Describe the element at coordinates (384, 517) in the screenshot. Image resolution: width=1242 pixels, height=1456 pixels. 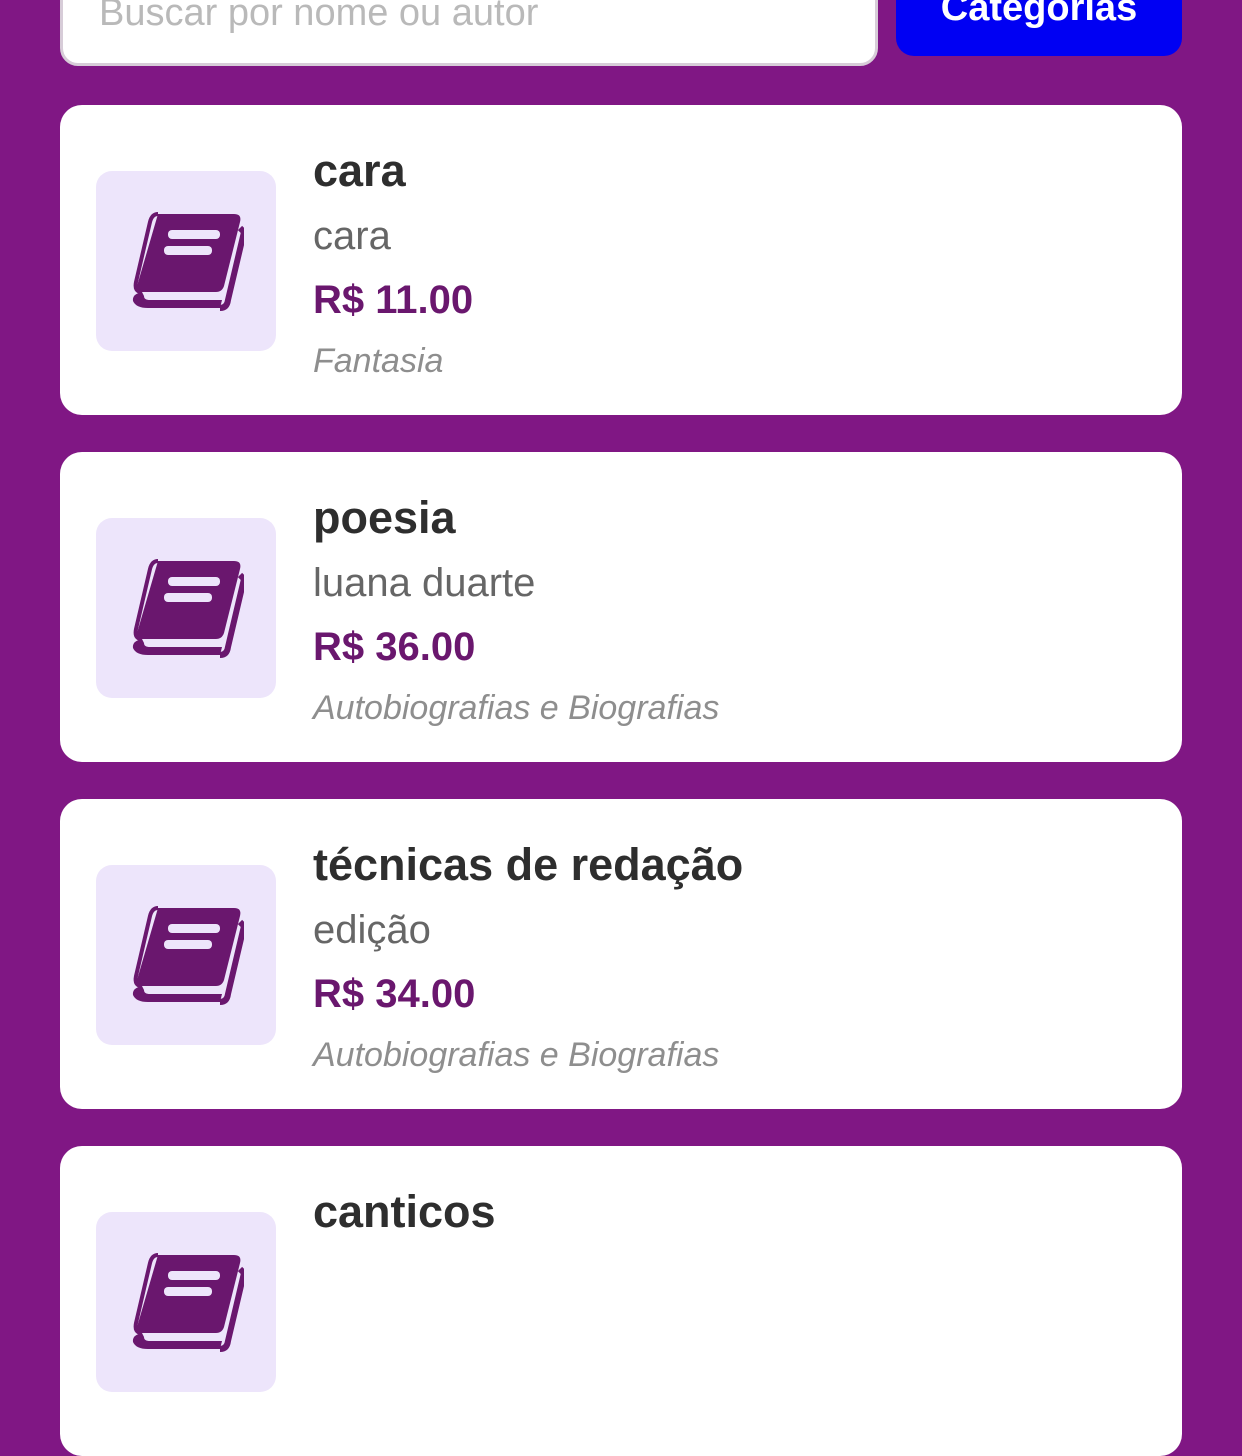
I see `book-title: poesia` at that location.